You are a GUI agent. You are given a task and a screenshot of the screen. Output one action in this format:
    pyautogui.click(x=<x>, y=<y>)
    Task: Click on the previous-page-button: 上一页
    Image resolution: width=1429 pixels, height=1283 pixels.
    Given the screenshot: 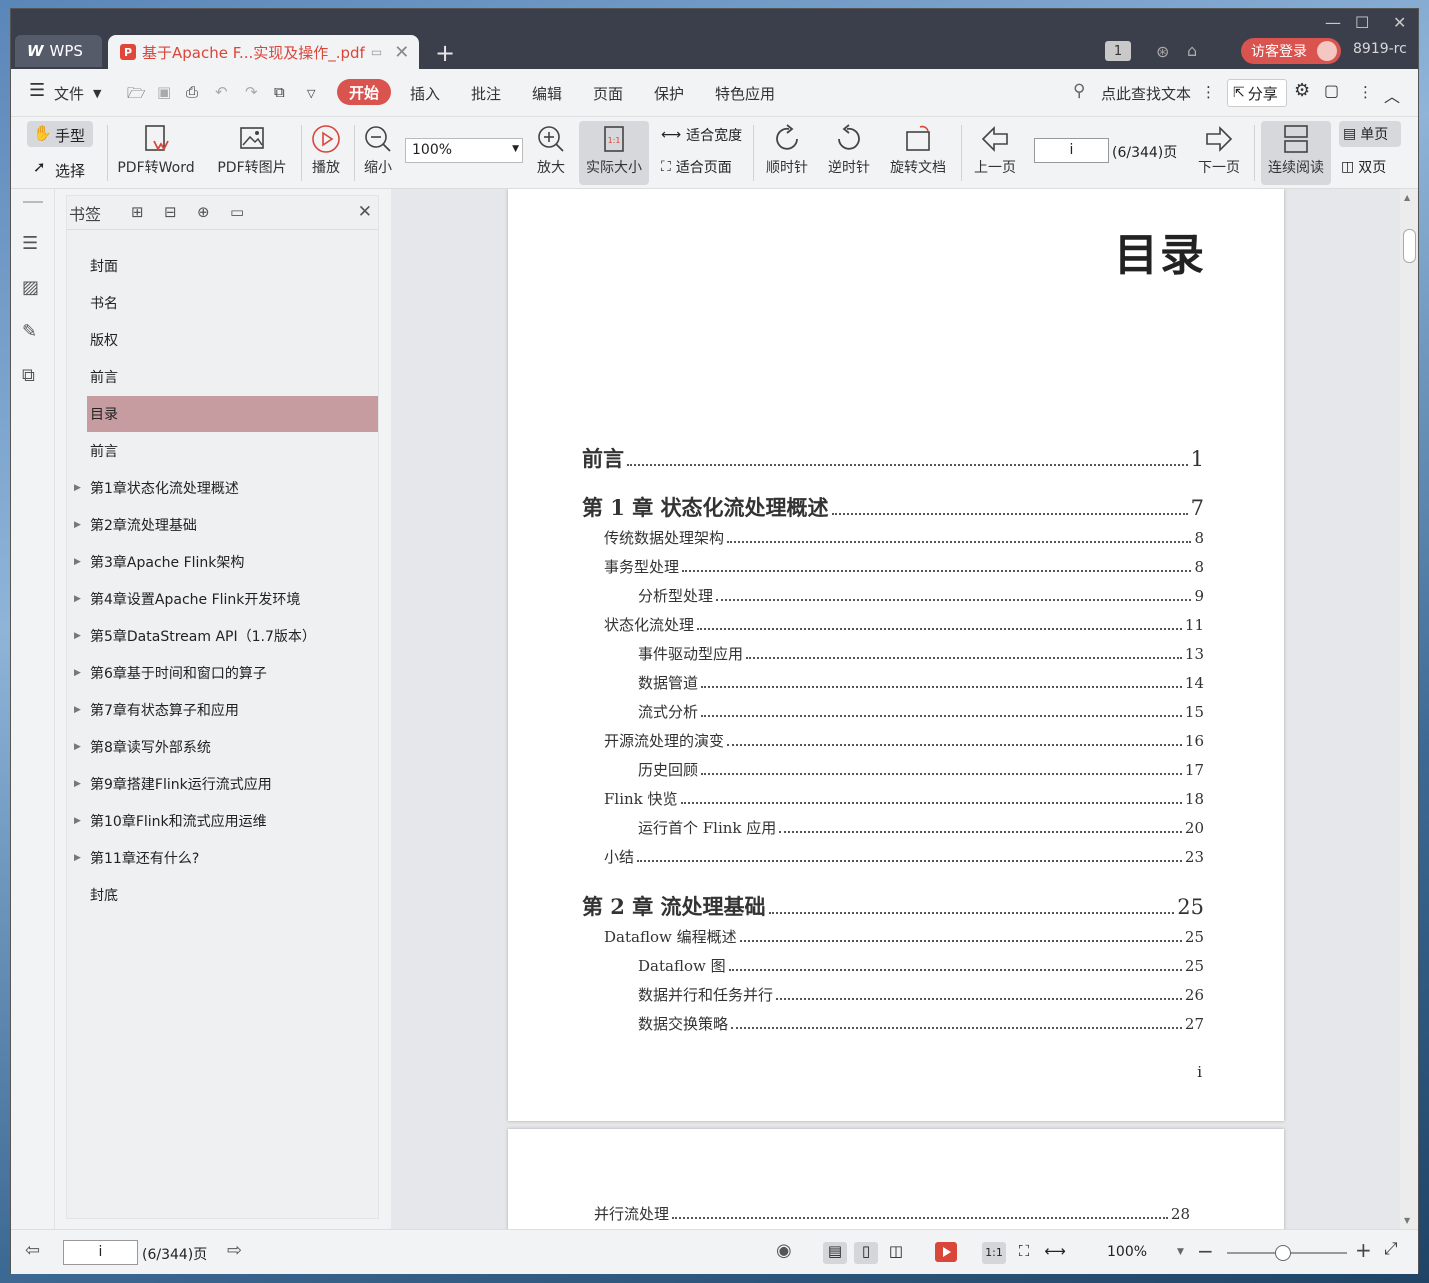 What is the action you would take?
    pyautogui.click(x=995, y=150)
    